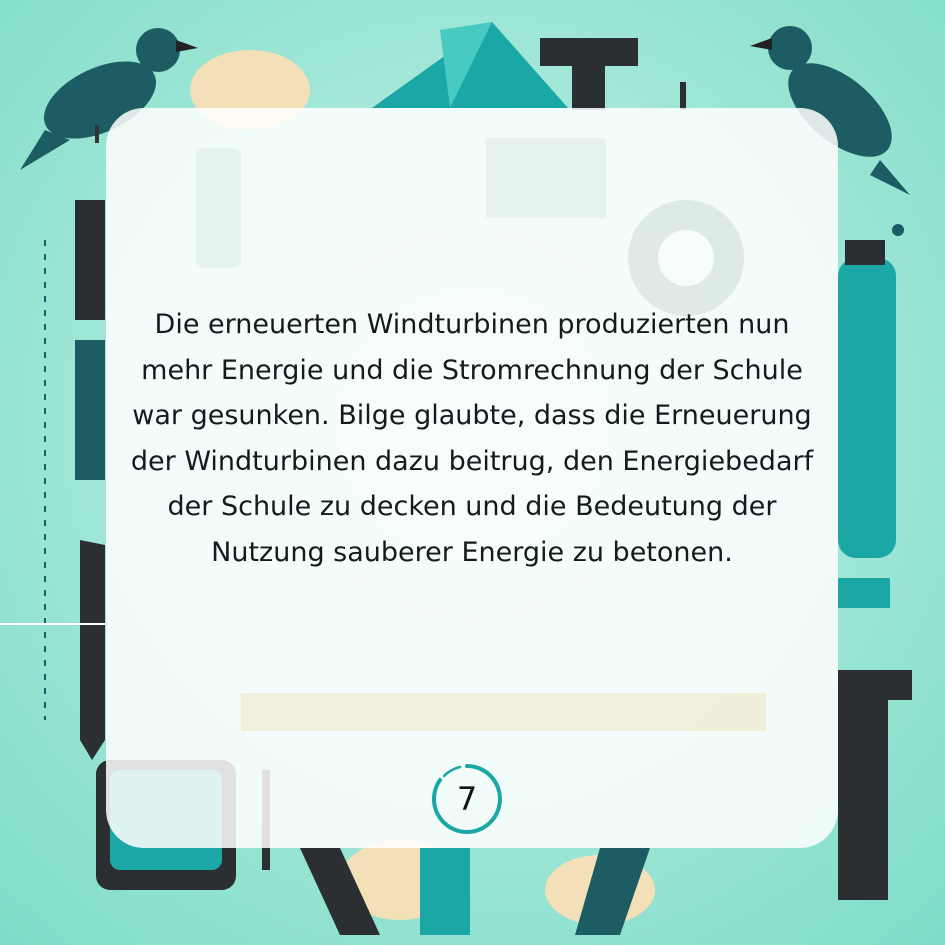 The height and width of the screenshot is (945, 945). Describe the element at coordinates (867, 408) in the screenshot. I see `bottle-illustration` at that location.